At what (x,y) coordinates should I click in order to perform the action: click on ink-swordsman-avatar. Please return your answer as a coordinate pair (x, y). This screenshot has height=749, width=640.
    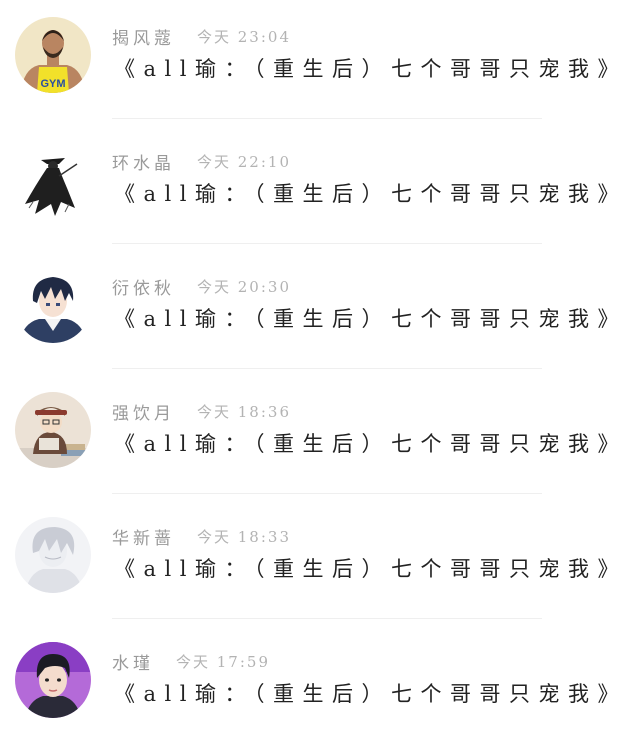
    Looking at the image, I should click on (53, 180).